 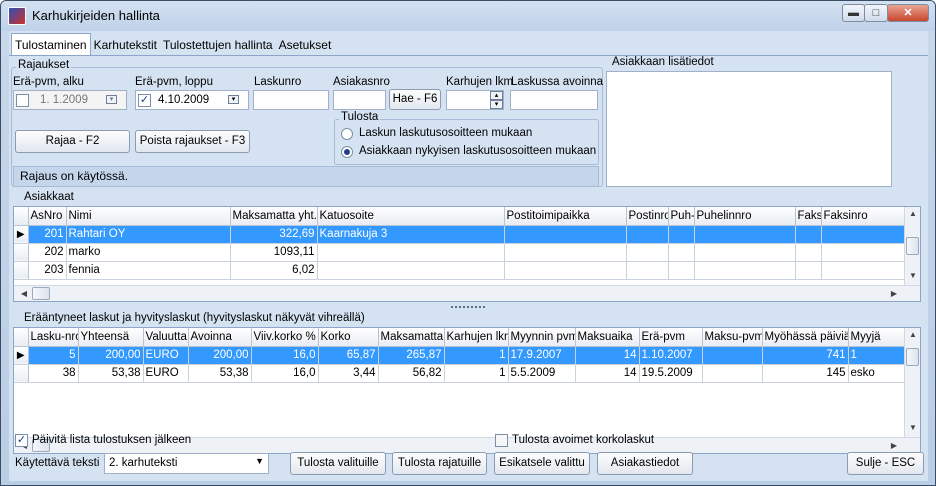 What do you see at coordinates (805, 337) in the screenshot?
I see `col-header: Myöhässä päiviä` at bounding box center [805, 337].